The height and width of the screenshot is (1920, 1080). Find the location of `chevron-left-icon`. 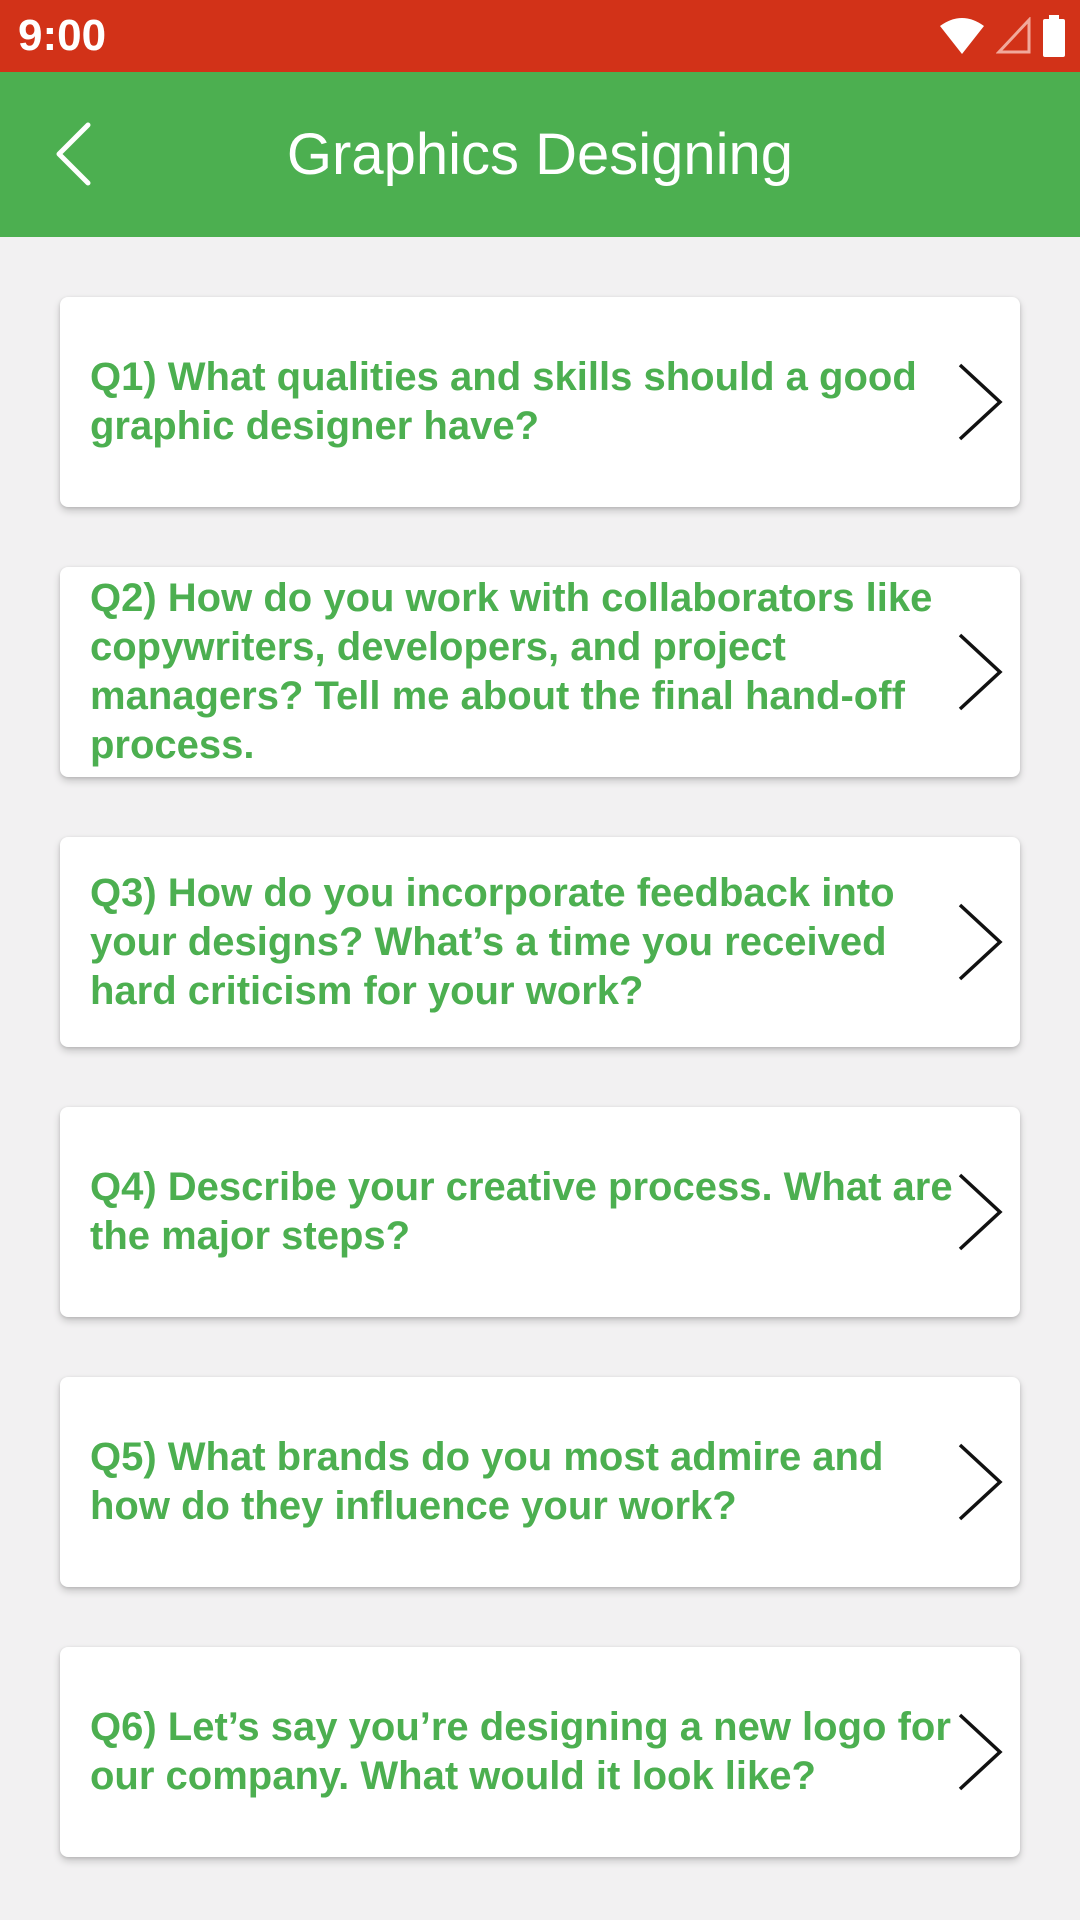

chevron-left-icon is located at coordinates (73, 154).